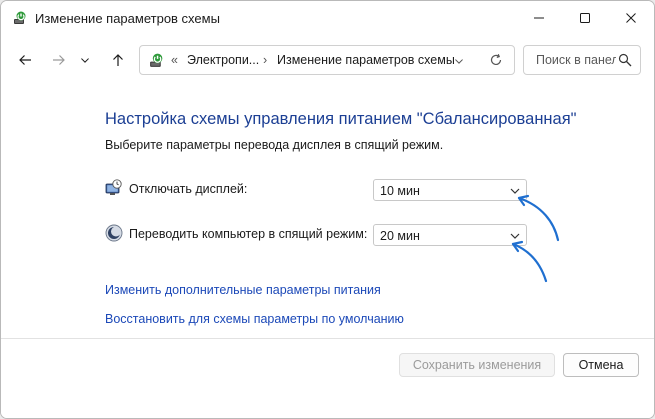 The height and width of the screenshot is (419, 655). Describe the element at coordinates (576, 60) in the screenshot. I see `search-placeholder: Поиск в панели управления` at that location.